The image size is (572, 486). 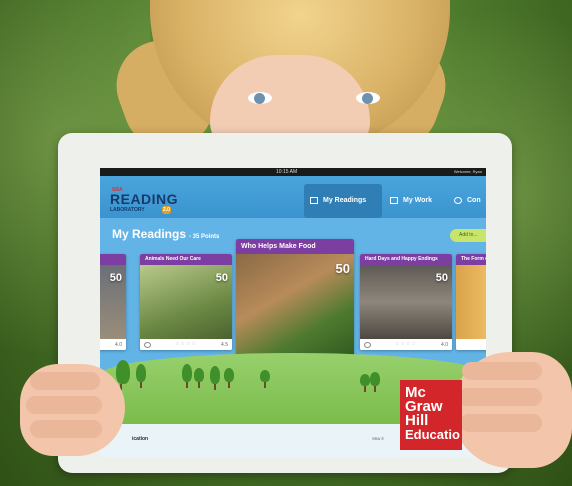 What do you see at coordinates (186, 259) in the screenshot?
I see `card-title: Animals Need Our Care` at bounding box center [186, 259].